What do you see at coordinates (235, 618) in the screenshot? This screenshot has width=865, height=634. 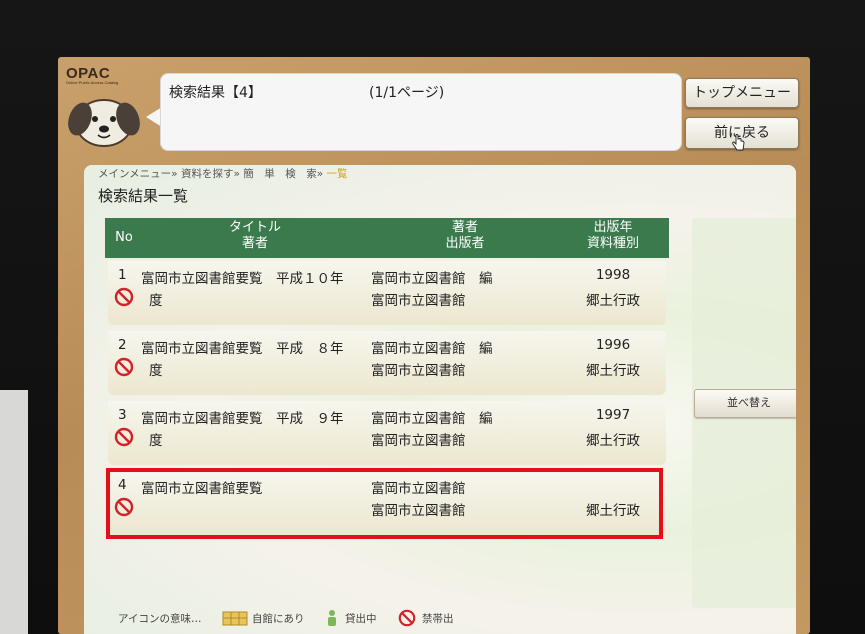 I see `bookshelf-icon` at bounding box center [235, 618].